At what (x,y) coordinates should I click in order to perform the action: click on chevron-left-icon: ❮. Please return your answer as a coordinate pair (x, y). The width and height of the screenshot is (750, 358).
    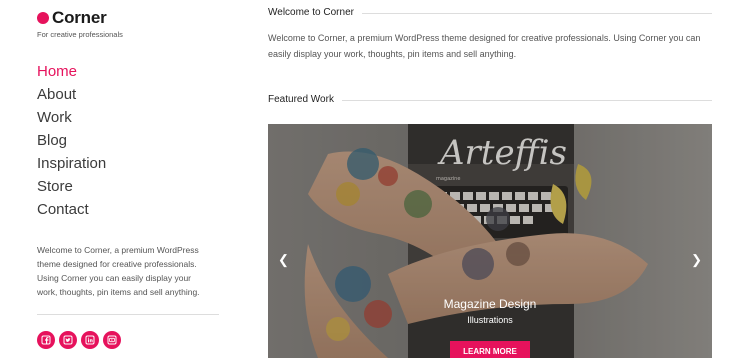
    Looking at the image, I should click on (283, 260).